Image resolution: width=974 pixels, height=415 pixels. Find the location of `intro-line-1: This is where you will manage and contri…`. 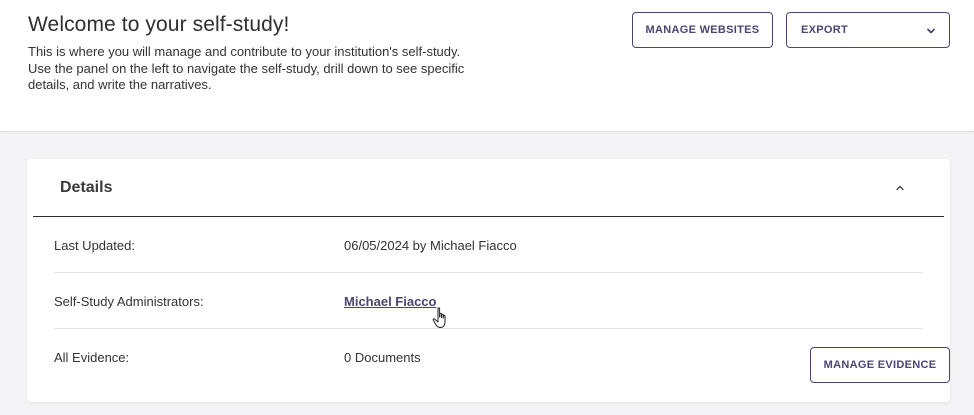

intro-line-1: This is where you will manage and contri… is located at coordinates (244, 51).